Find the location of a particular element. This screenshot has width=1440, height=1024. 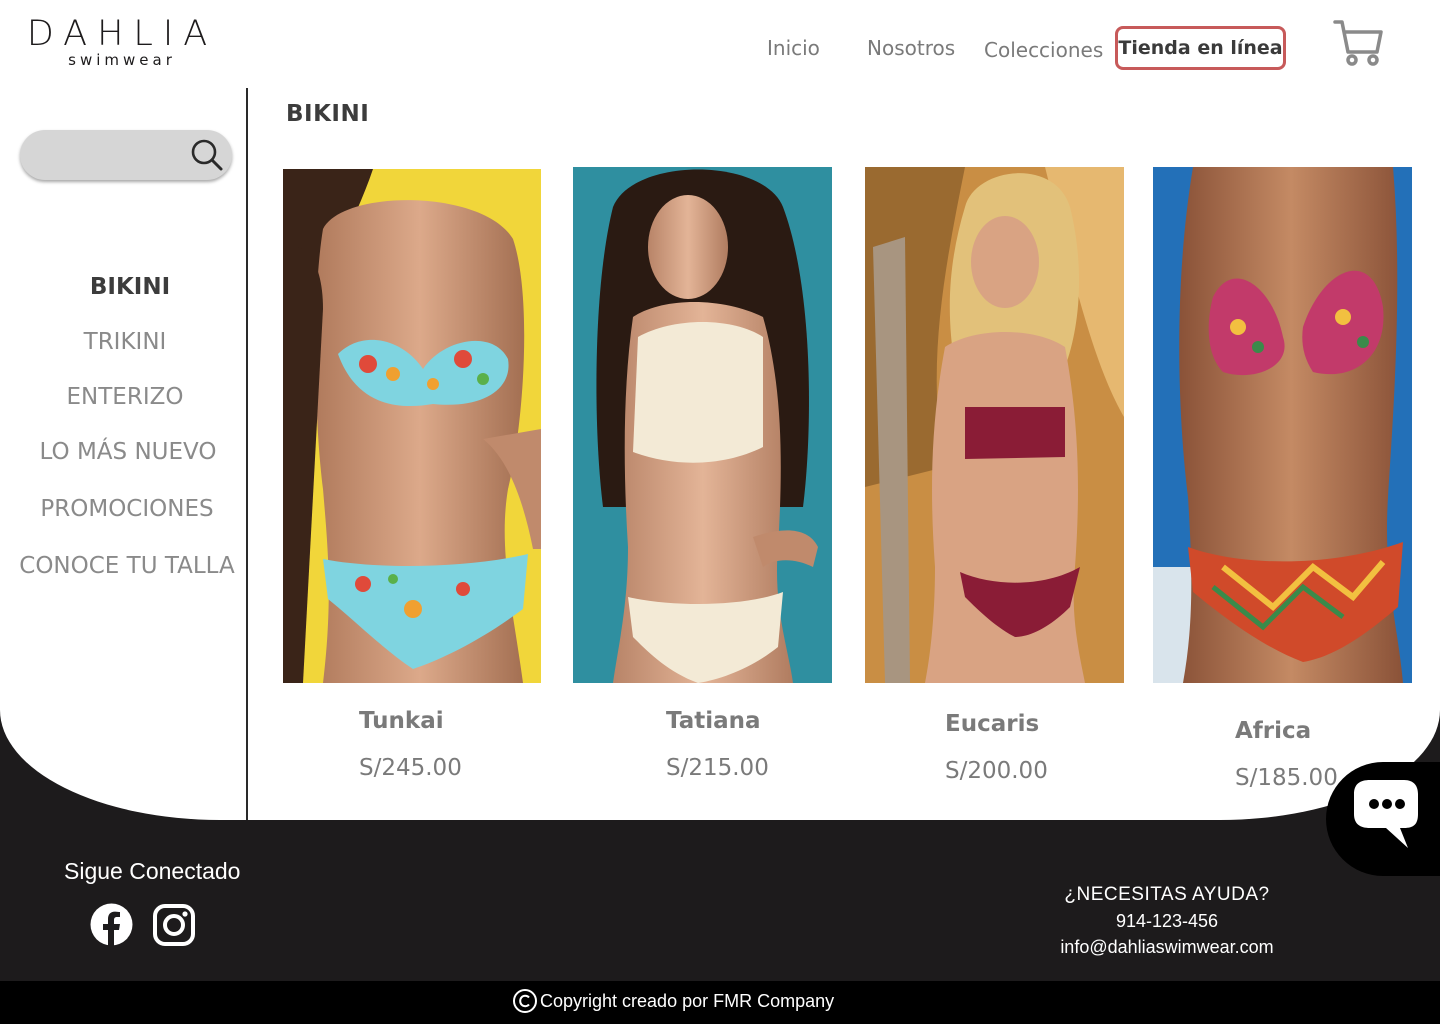

help-email: info@dahliaswimwear.com is located at coordinates (1167, 947).